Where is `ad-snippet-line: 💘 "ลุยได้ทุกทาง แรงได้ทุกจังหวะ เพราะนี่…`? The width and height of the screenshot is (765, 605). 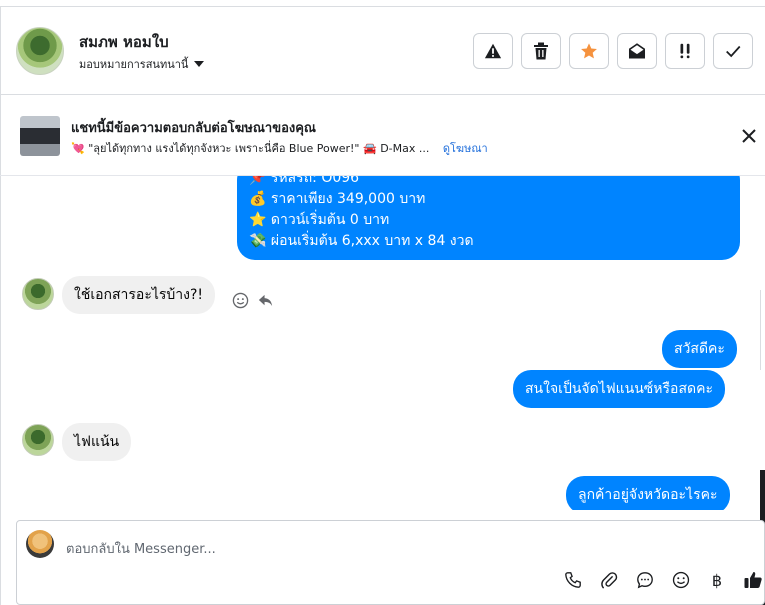
ad-snippet-line: 💘 "ลุยได้ทุกทาง แรงได้ทุกจังหวะ เพราะนี่… is located at coordinates (279, 148).